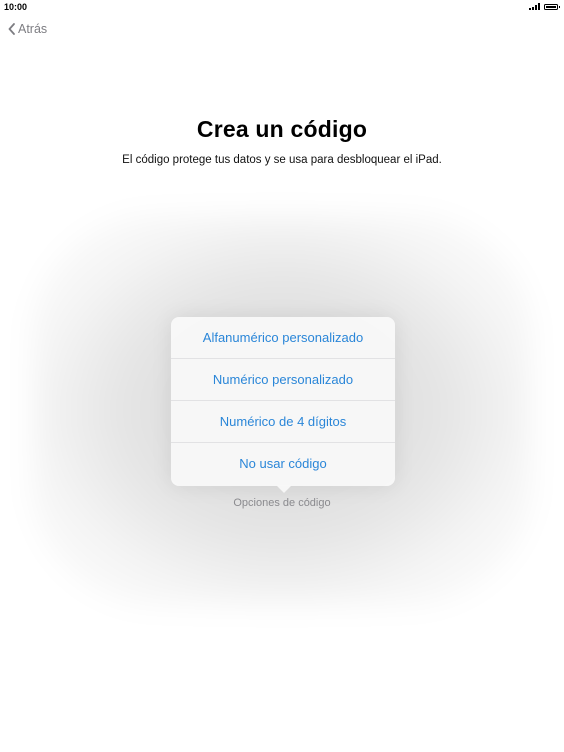 Image resolution: width=564 pixels, height=752 pixels. What do you see at coordinates (283, 422) in the screenshot?
I see `option-4-digit-numeric: Numérico de 4 dígitos` at bounding box center [283, 422].